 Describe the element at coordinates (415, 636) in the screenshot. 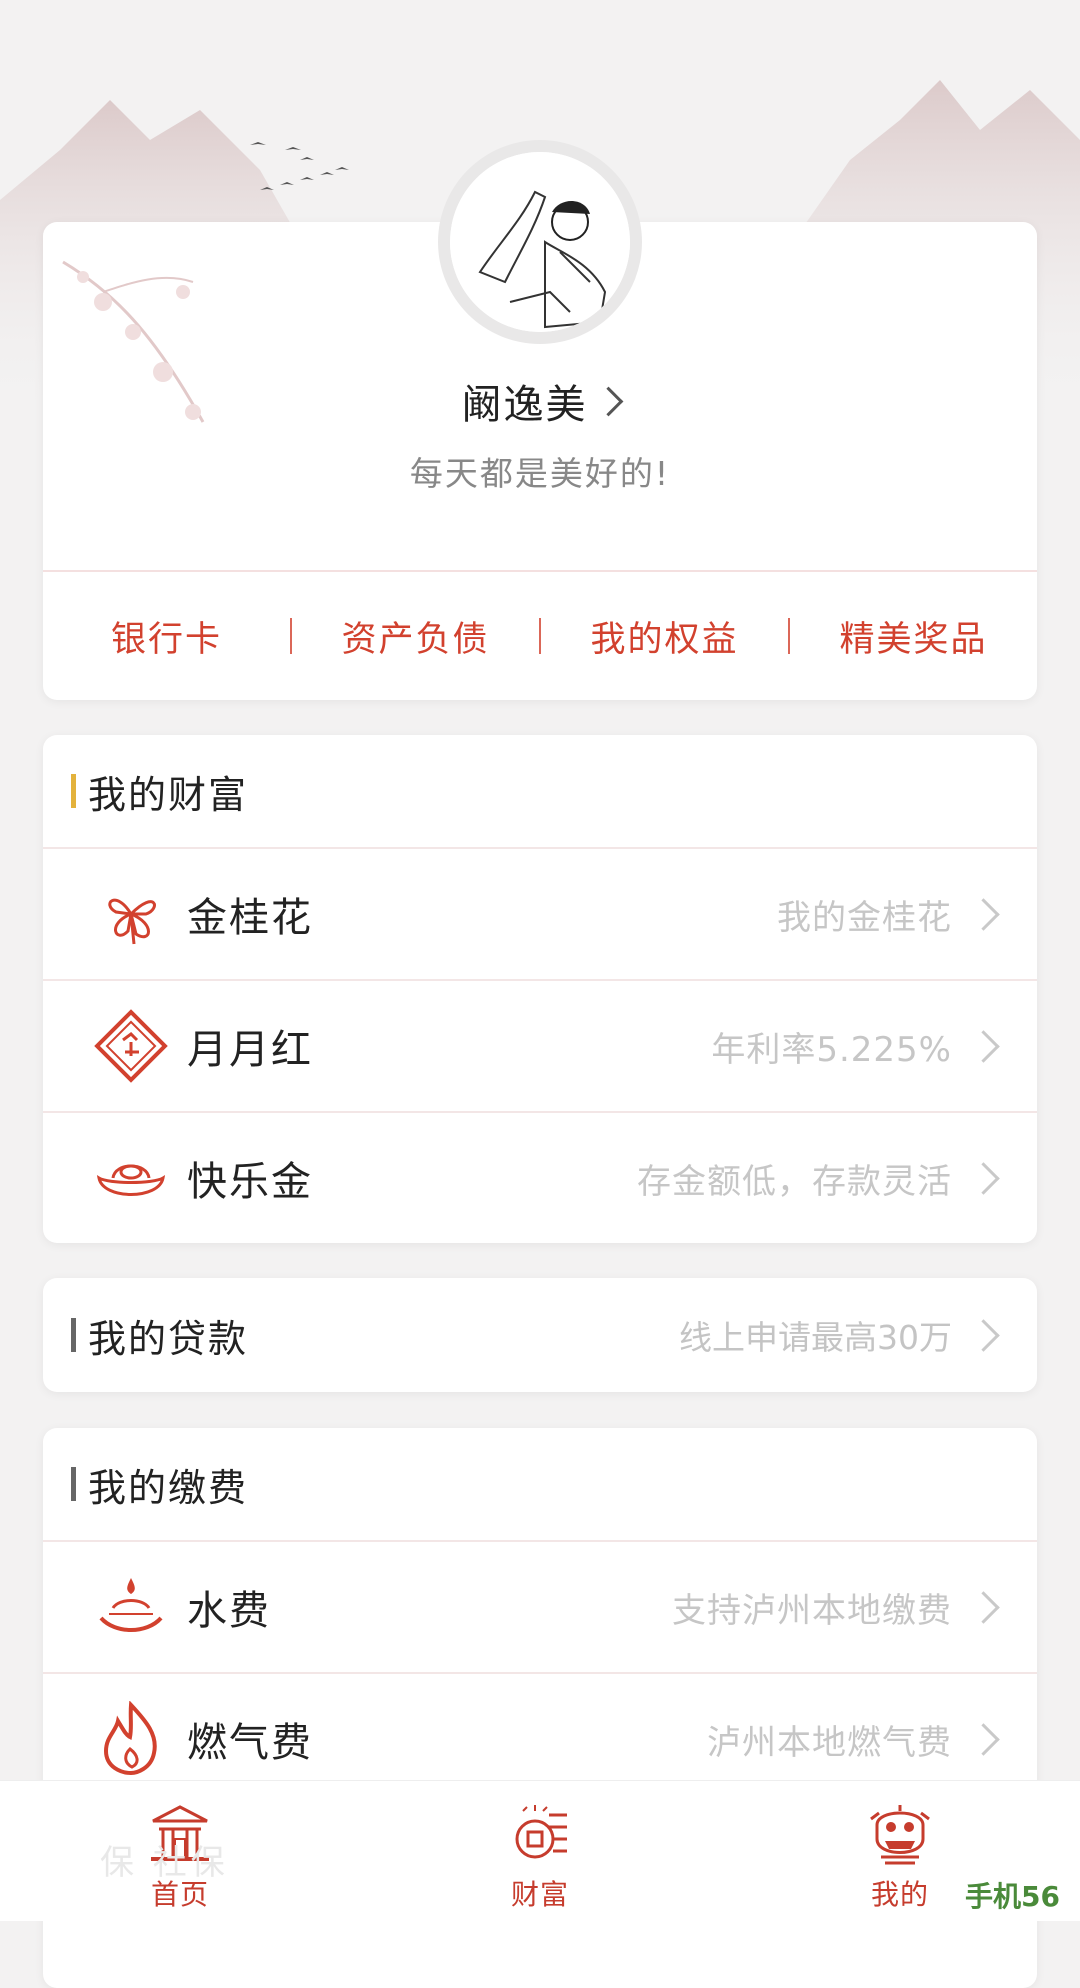

I see `quick-link-assets-liabilities: 资产负债` at that location.